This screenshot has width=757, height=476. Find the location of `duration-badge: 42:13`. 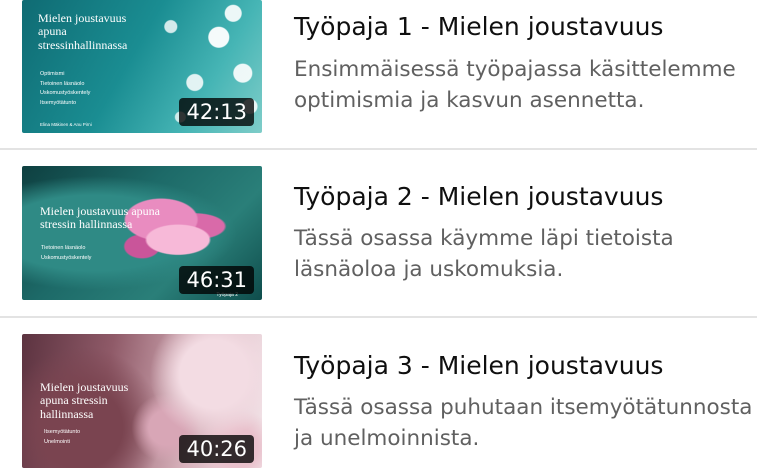

duration-badge: 42:13 is located at coordinates (216, 112).